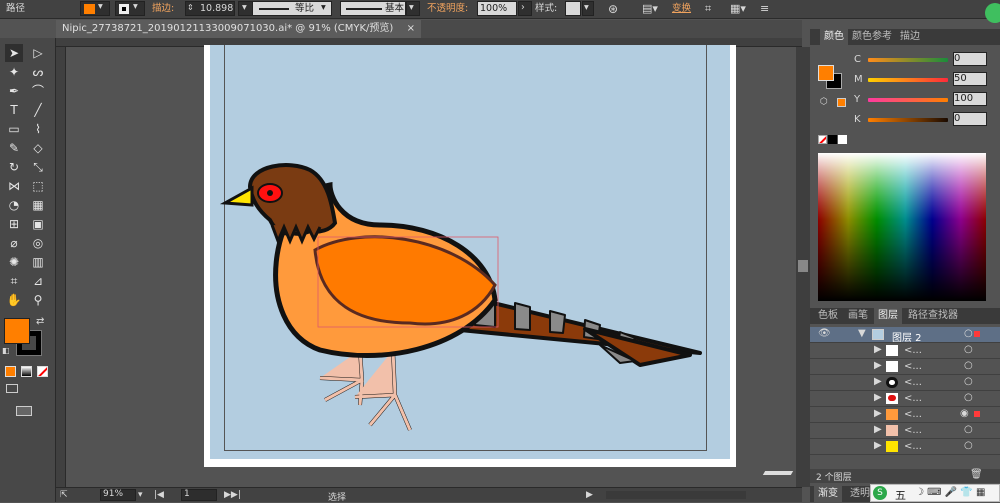 Image resolution: width=1000 pixels, height=503 pixels. I want to click on tab-layers: 图层, so click(888, 316).